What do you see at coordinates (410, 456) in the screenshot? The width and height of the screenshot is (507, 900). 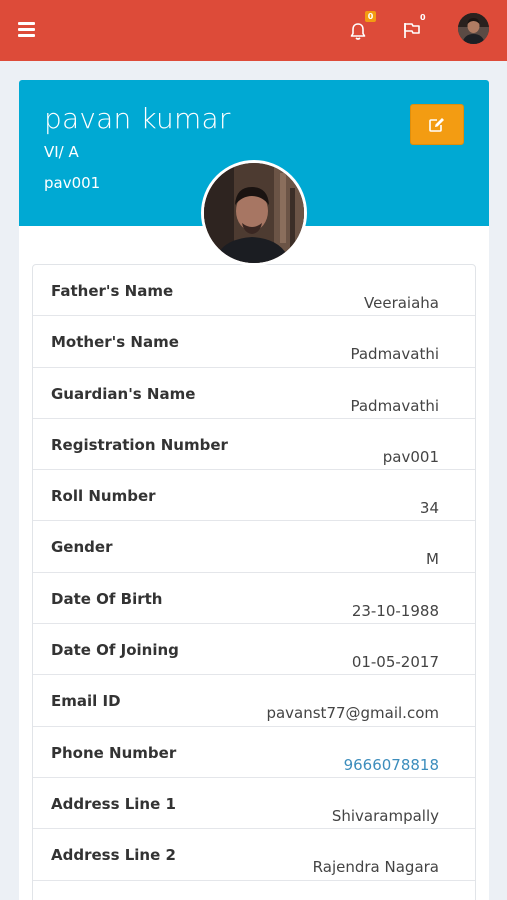 I see `detail-value: pav001` at bounding box center [410, 456].